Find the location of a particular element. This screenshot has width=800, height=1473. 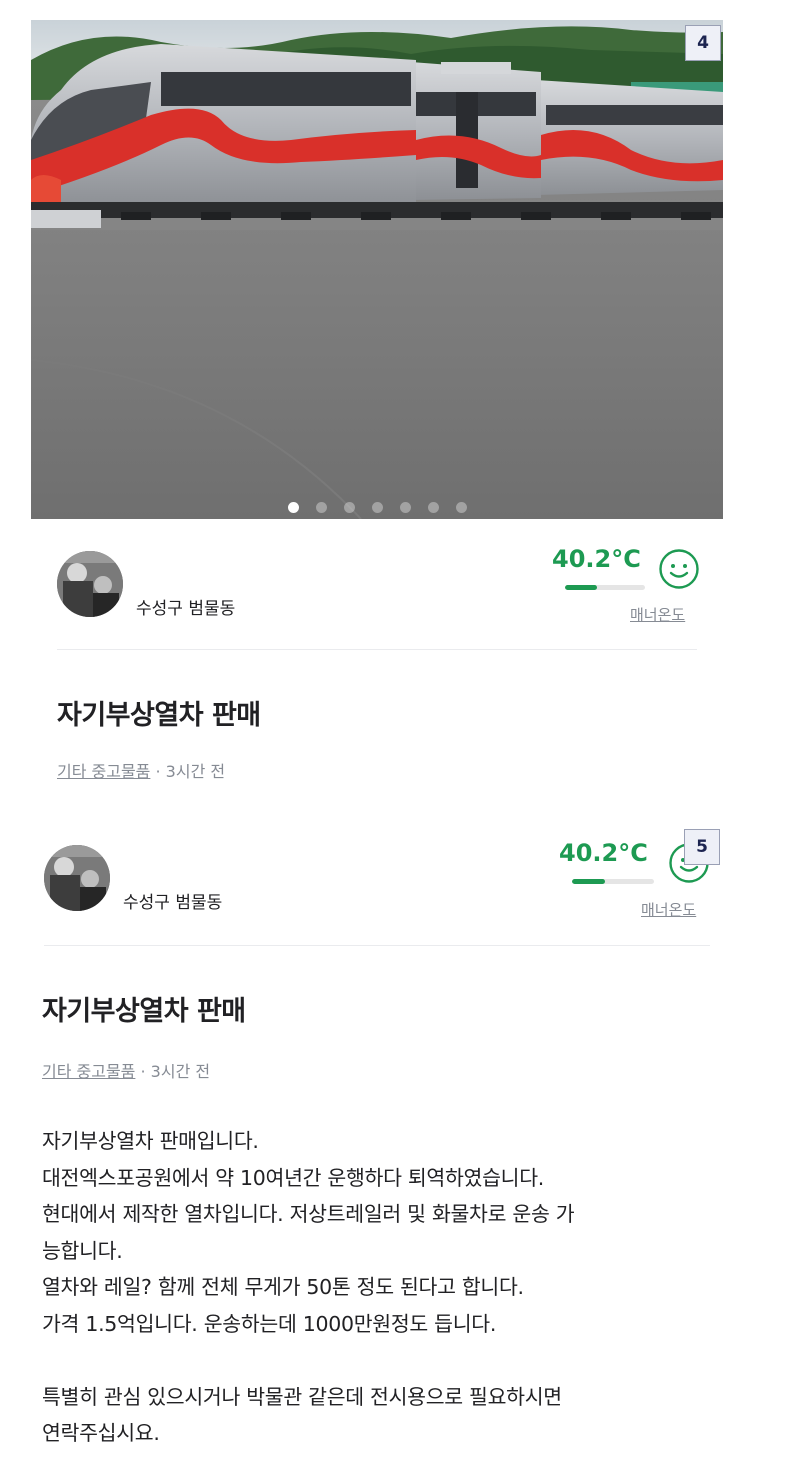

description-line: 가격 1.5억입니다. 운송하는데 1000만원정도 듭니다. is located at coordinates (269, 1323).